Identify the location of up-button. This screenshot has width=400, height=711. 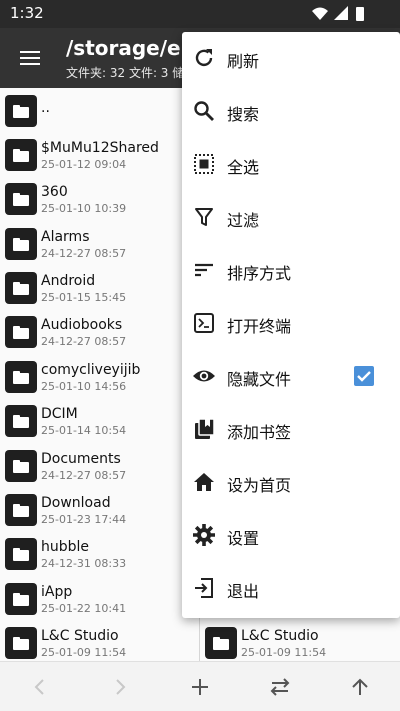
(360, 687).